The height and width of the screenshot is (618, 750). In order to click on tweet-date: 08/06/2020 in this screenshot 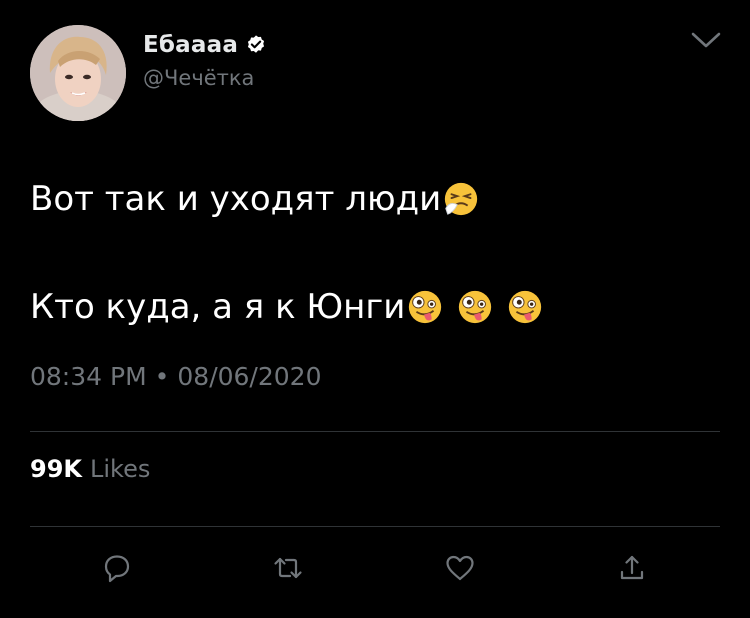, I will do `click(249, 376)`.